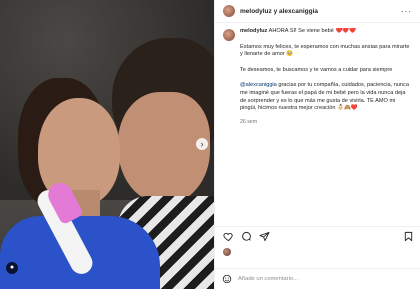 This screenshot has width=420, height=289. Describe the element at coordinates (164, 148) in the screenshot. I see `photo-man-face` at that location.